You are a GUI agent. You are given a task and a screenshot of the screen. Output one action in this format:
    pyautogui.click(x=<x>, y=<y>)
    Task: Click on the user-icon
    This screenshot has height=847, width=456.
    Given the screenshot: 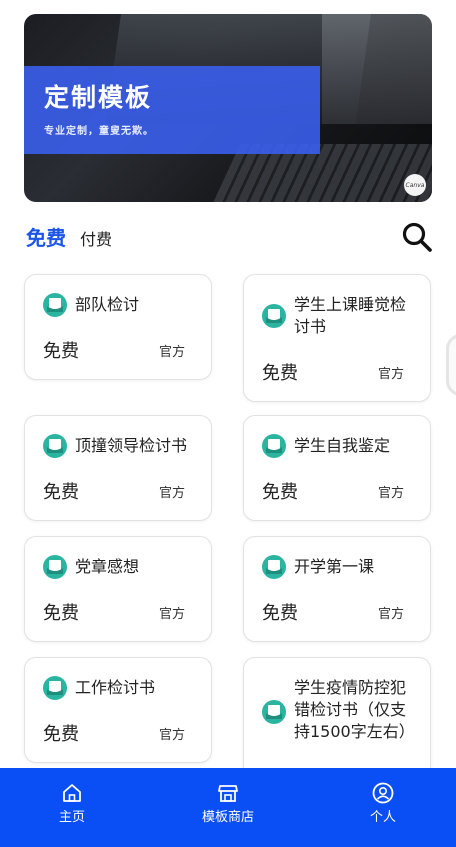 What is the action you would take?
    pyautogui.click(x=383, y=793)
    